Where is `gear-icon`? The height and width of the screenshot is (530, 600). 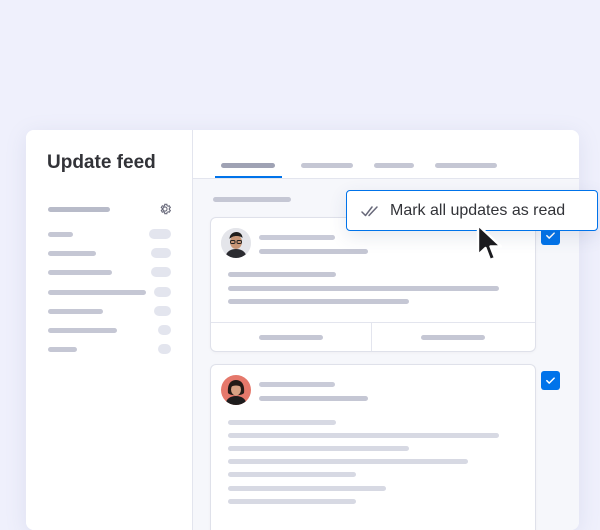 gear-icon is located at coordinates (165, 209).